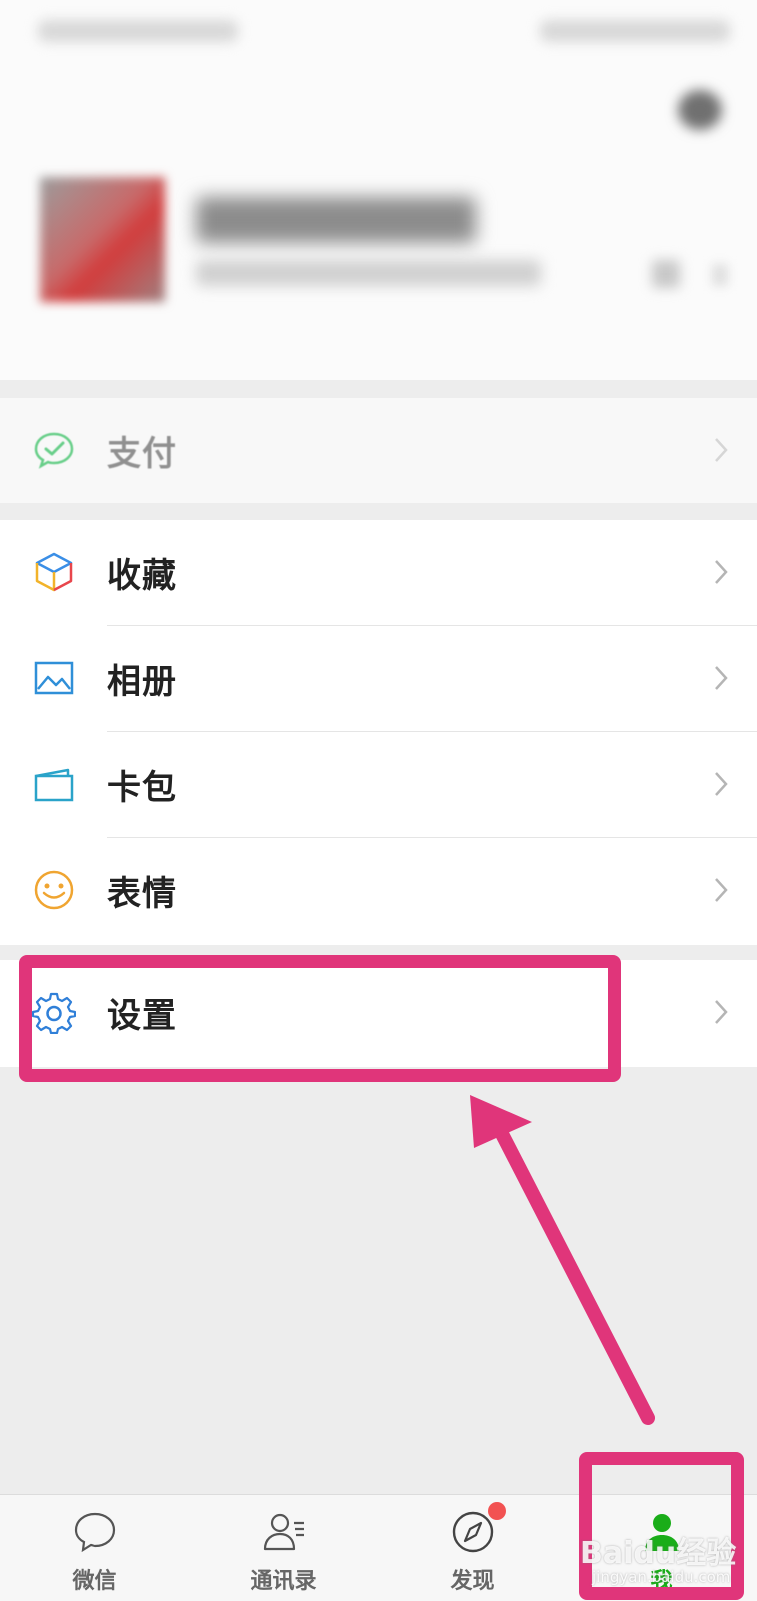 This screenshot has width=757, height=1601. I want to click on chat-bubble-icon, so click(95, 1532).